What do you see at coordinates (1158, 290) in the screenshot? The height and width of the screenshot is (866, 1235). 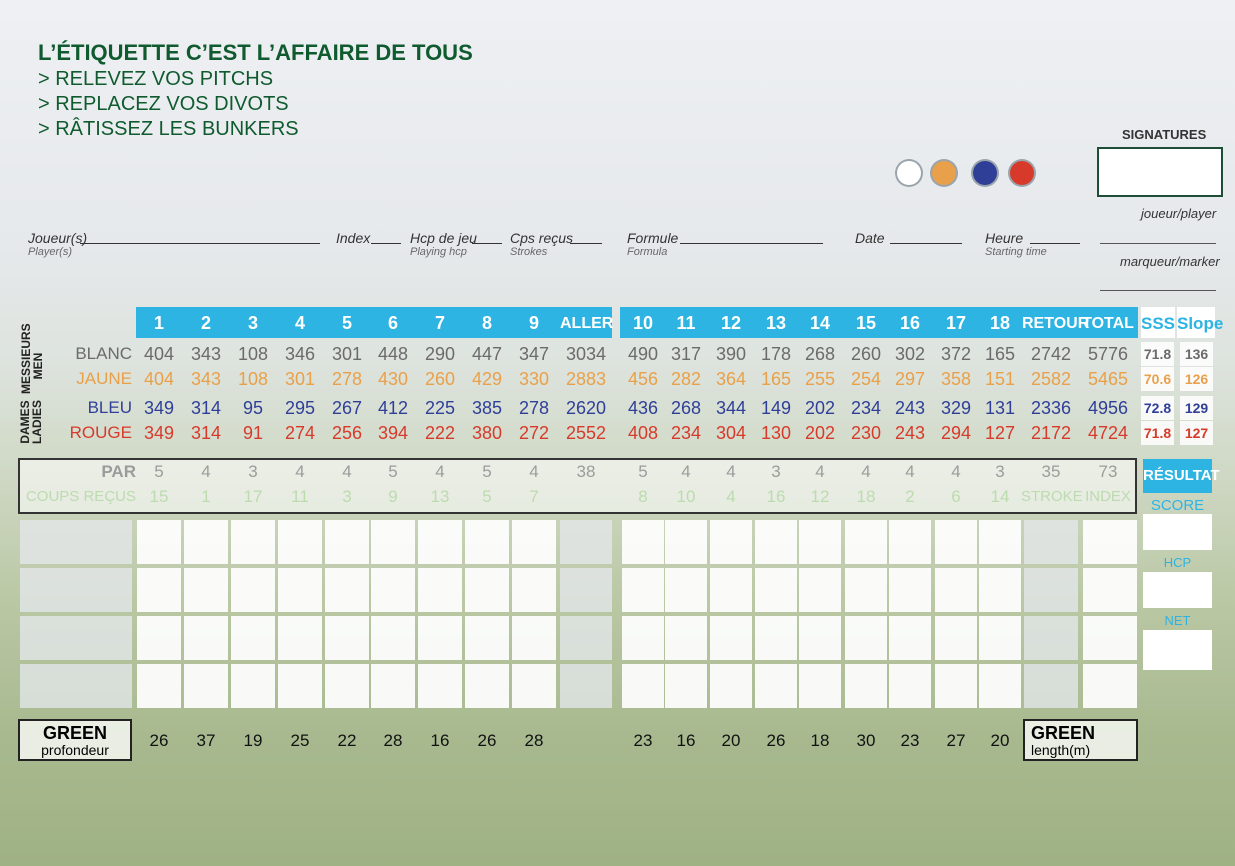 I see `marker-signature-line` at bounding box center [1158, 290].